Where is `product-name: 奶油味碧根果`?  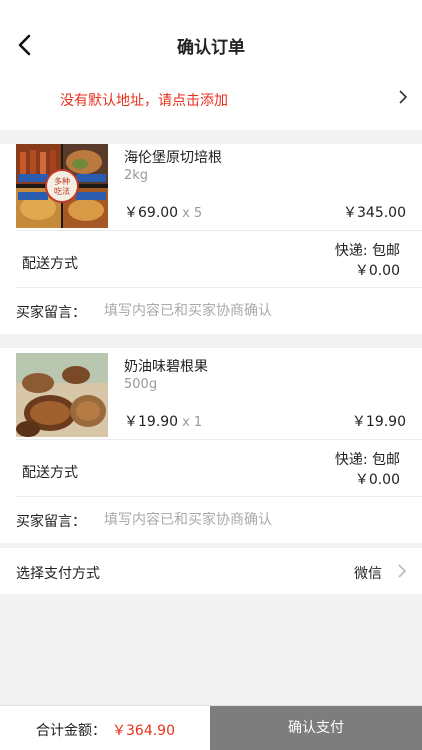
product-name: 奶油味碧根果 is located at coordinates (166, 367).